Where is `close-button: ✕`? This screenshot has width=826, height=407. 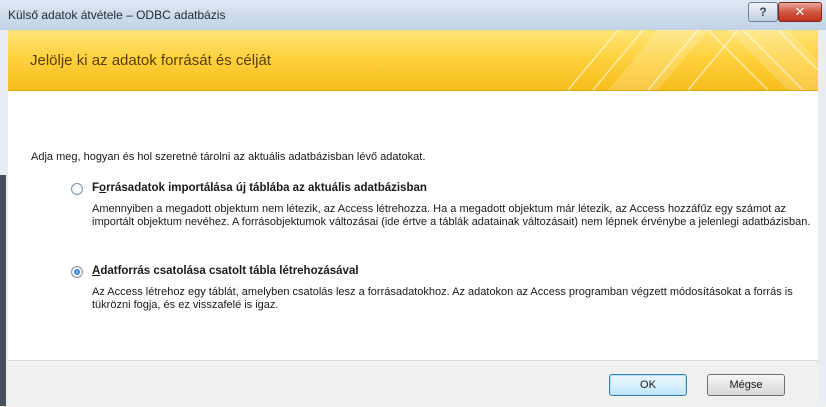 close-button: ✕ is located at coordinates (800, 12).